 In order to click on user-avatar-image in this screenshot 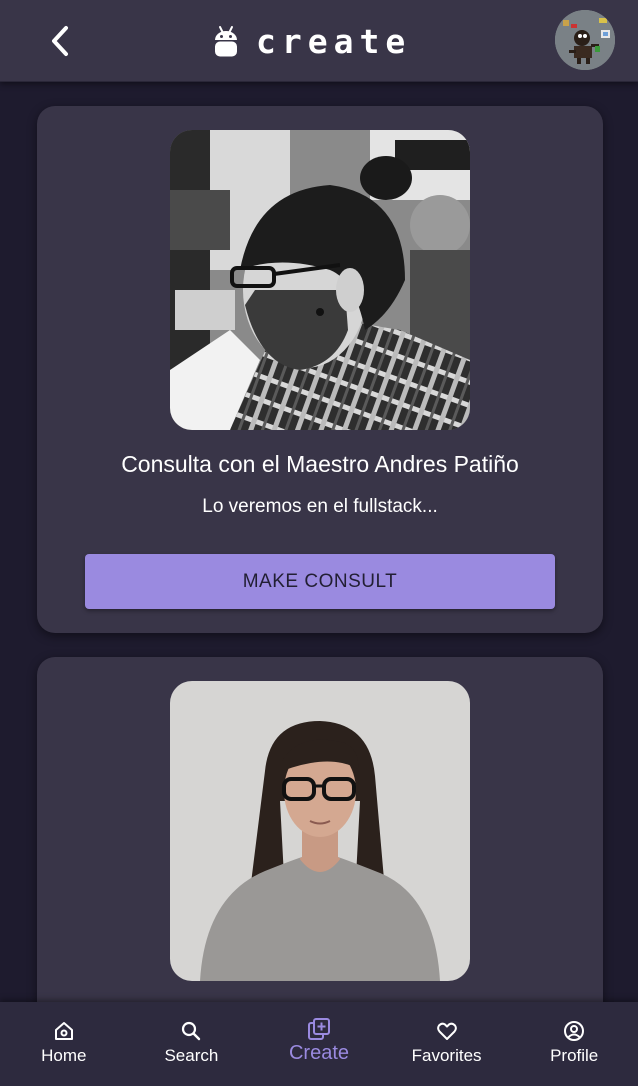, I will do `click(585, 40)`.